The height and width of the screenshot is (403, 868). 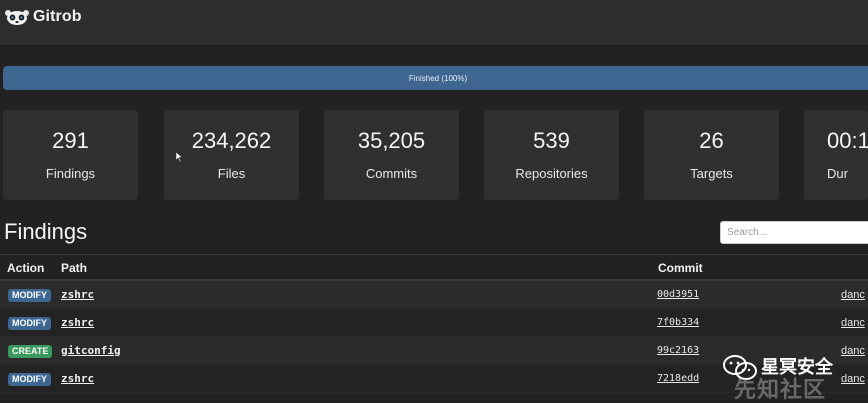 I want to click on stat-targets: 26 Targets, so click(x=711, y=155).